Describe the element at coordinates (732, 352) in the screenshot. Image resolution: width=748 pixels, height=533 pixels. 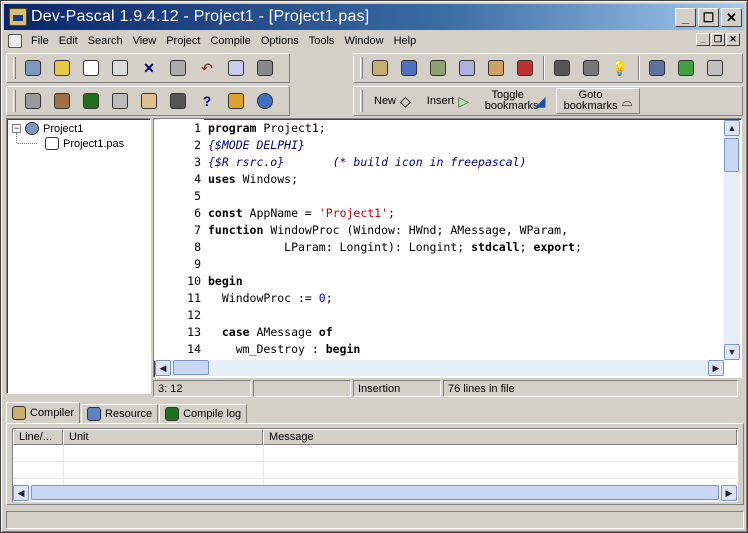
I see `scroll-down-button: ▼` at that location.